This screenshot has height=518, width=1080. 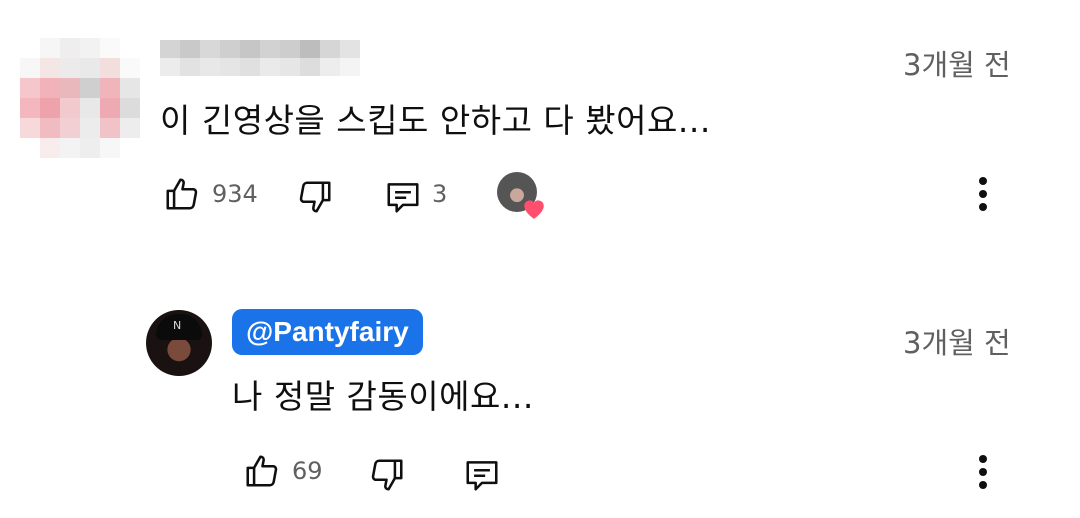 I want to click on reply-button, so click(x=403, y=197).